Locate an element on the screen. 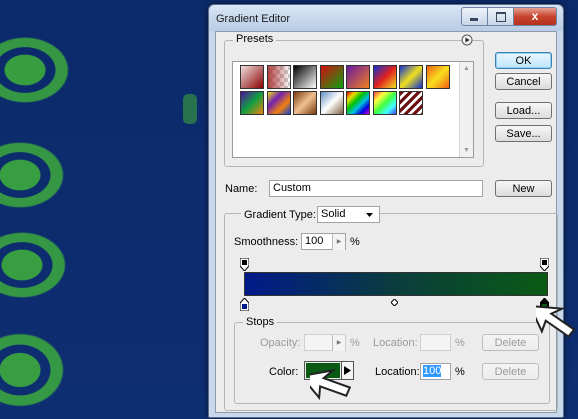 This screenshot has width=578, height=419. preset-swatch-transparent-rainbow is located at coordinates (384, 103).